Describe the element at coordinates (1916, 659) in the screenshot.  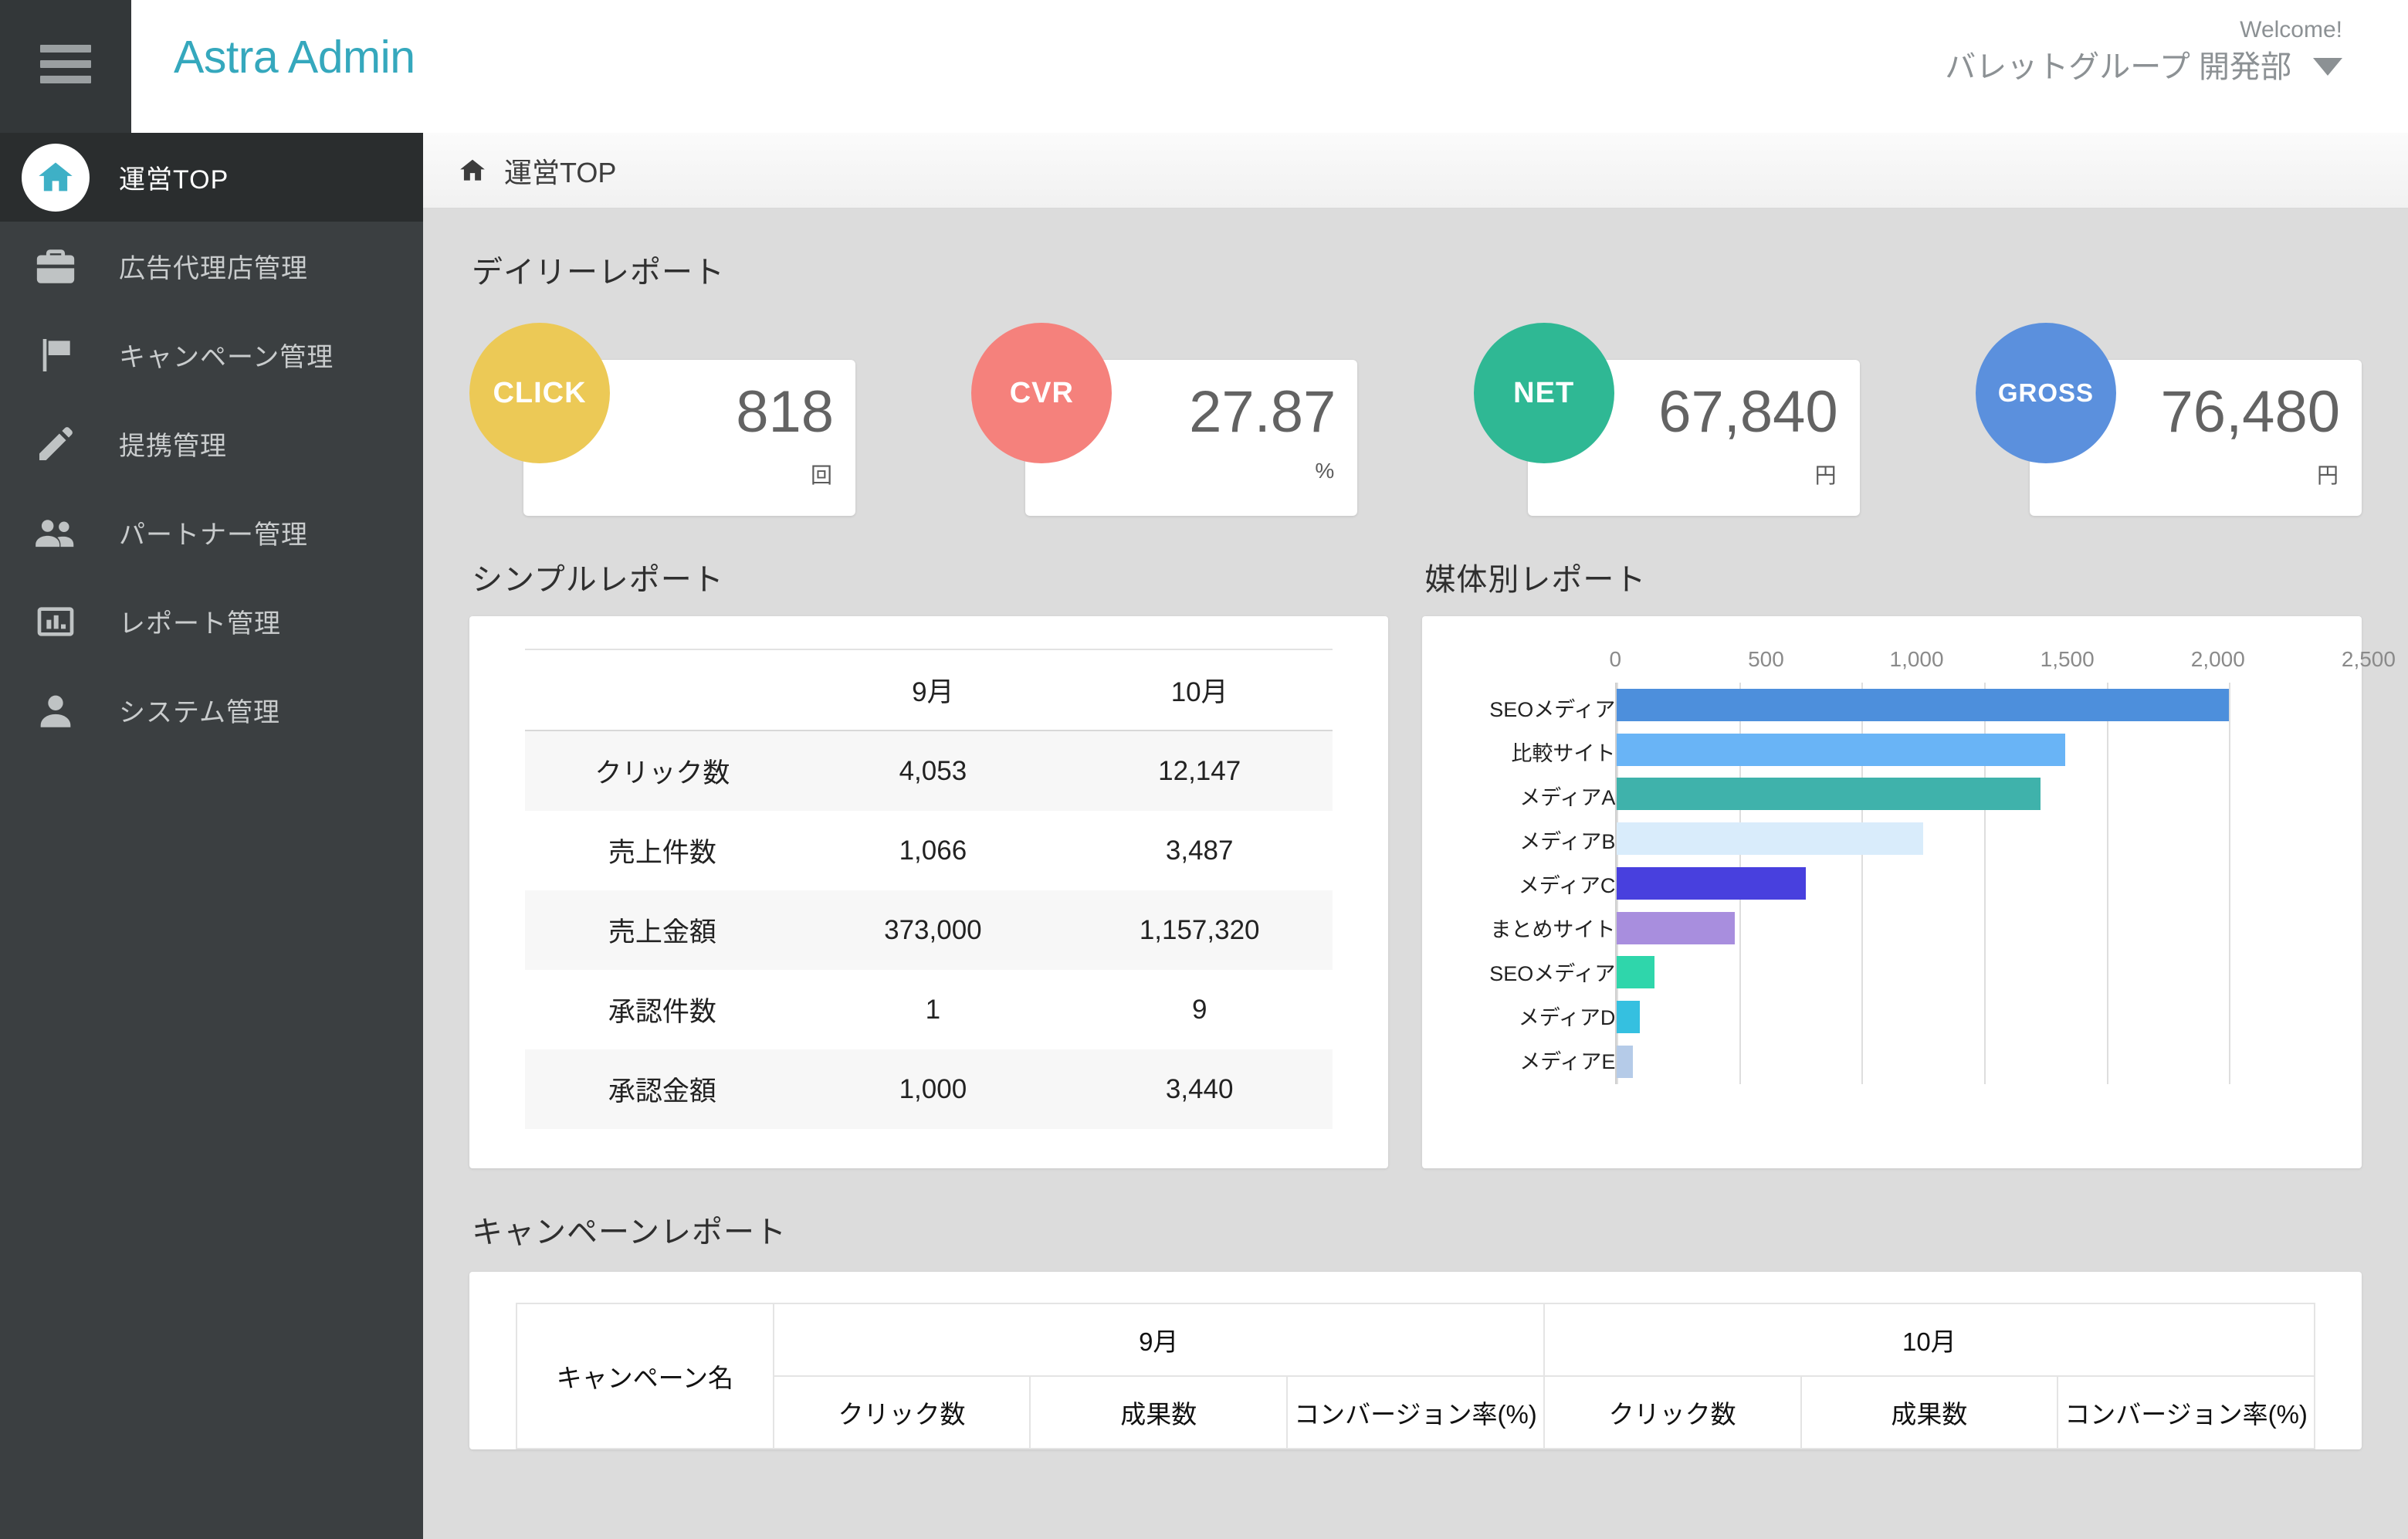
I see `x-tick-label: 1,000` at that location.